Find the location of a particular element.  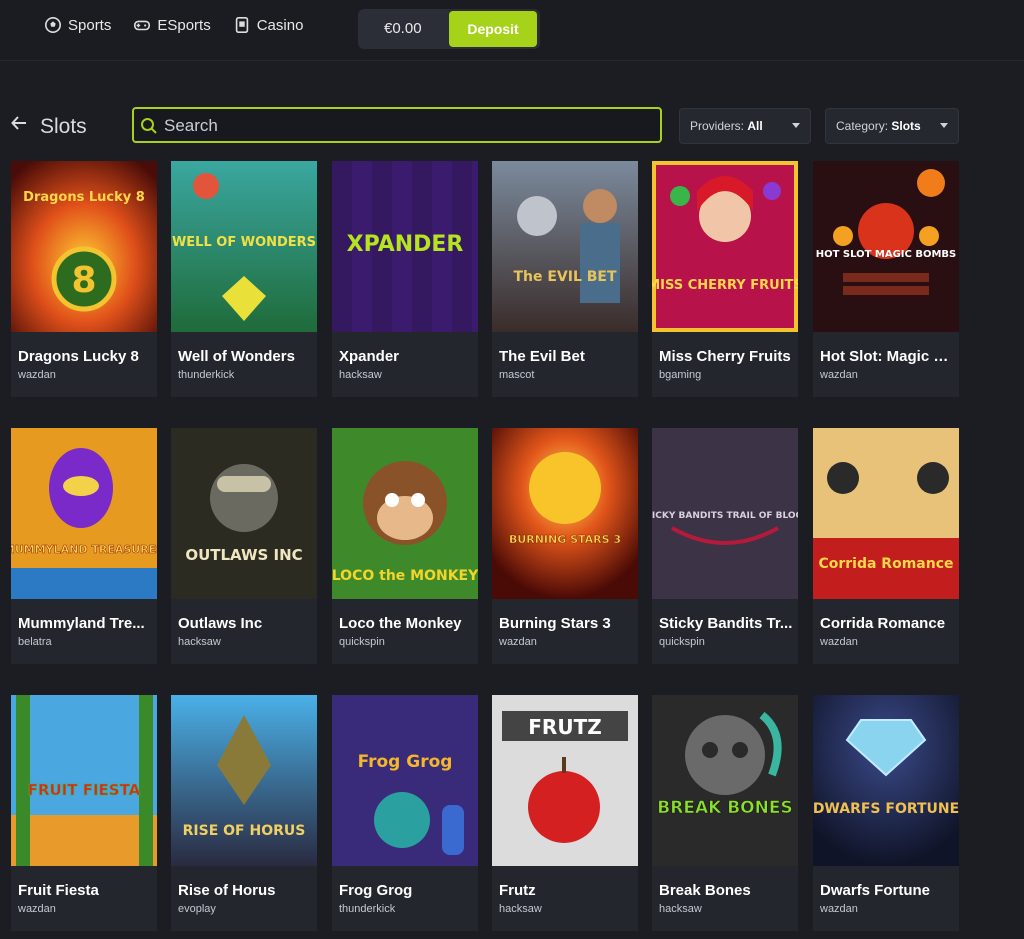

thumb-label: Corrida Romance is located at coordinates (885, 564).